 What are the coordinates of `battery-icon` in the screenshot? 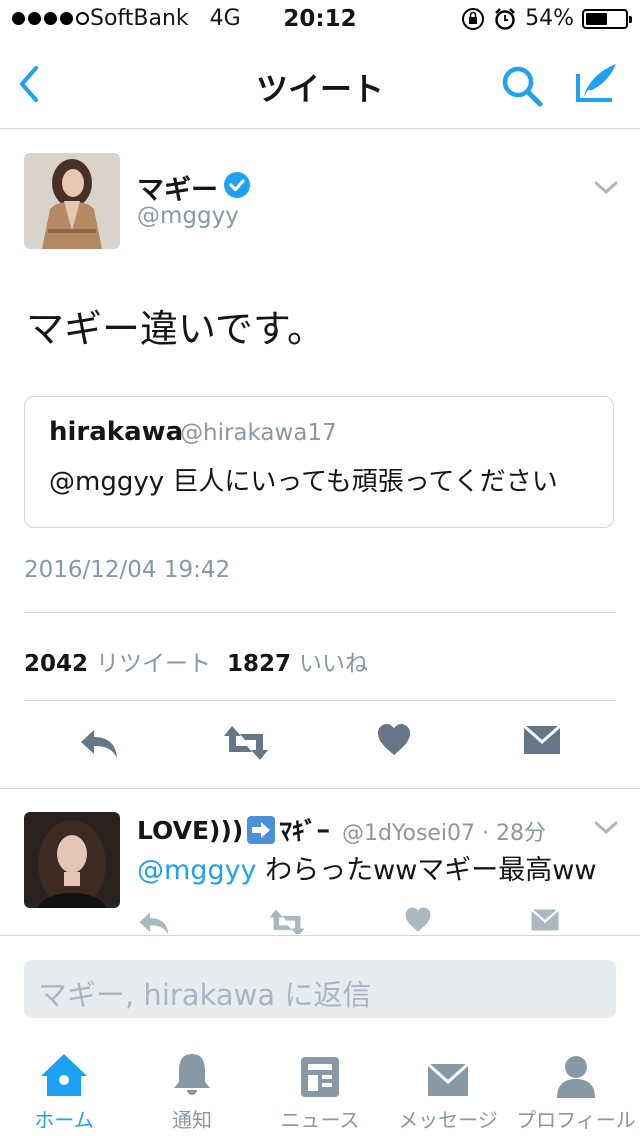 It's located at (607, 18).